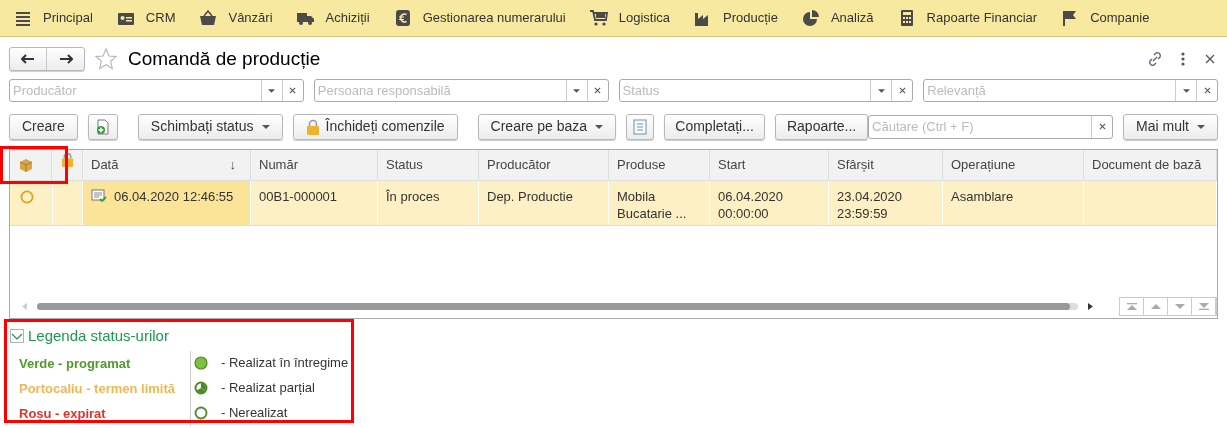  What do you see at coordinates (125, 18) in the screenshot?
I see `contact-card-icon` at bounding box center [125, 18].